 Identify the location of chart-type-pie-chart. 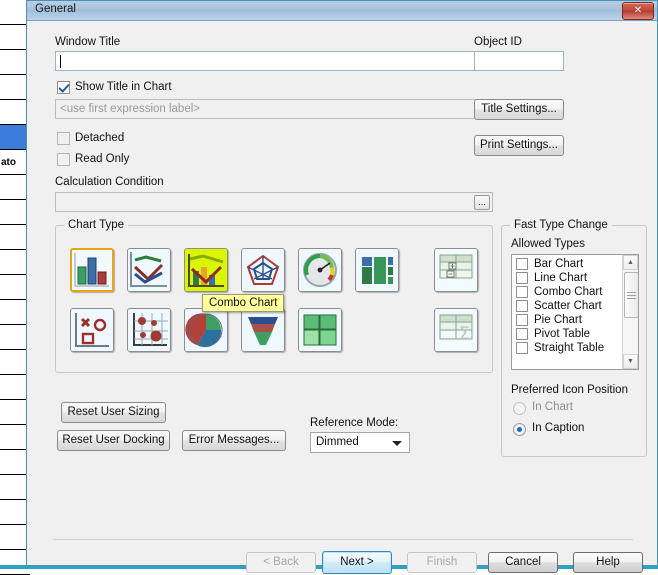
(206, 330).